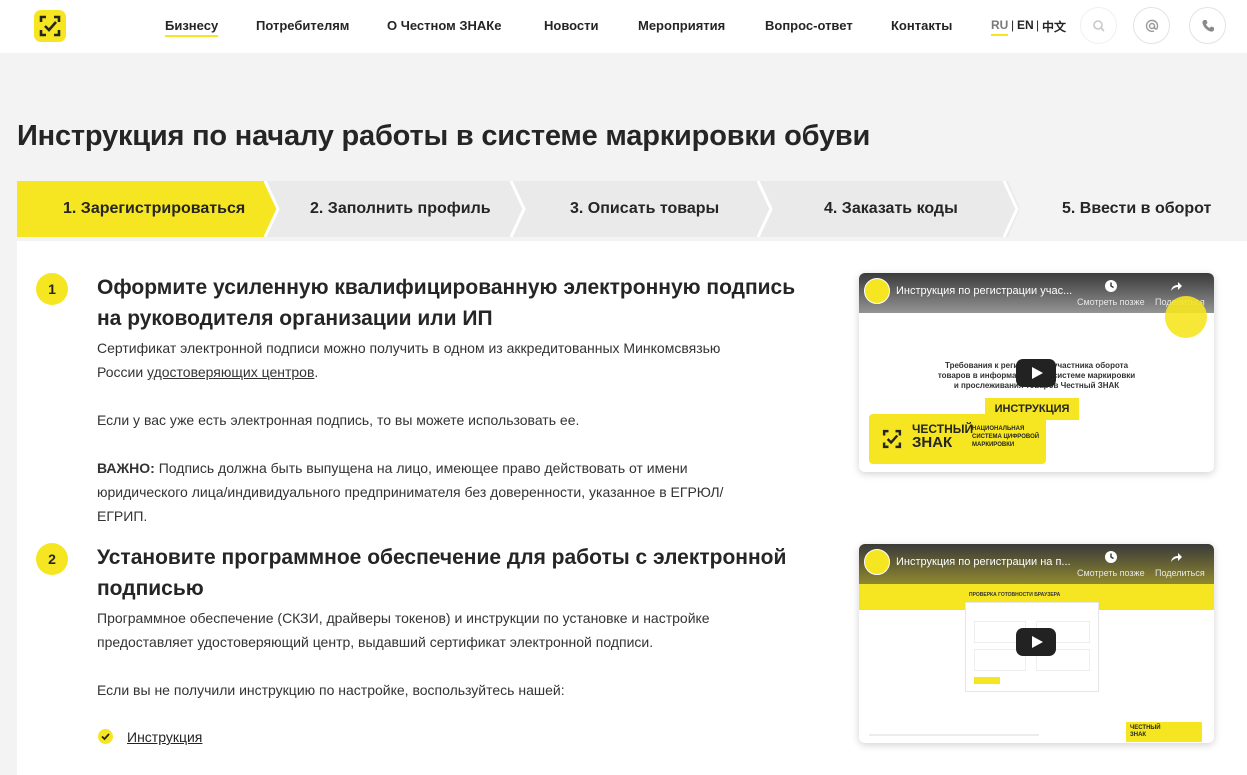 The height and width of the screenshot is (775, 1247). What do you see at coordinates (1164, 732) in the screenshot?
I see `brand-banner: ЧЕСТНЫЙ ЗНАК` at bounding box center [1164, 732].